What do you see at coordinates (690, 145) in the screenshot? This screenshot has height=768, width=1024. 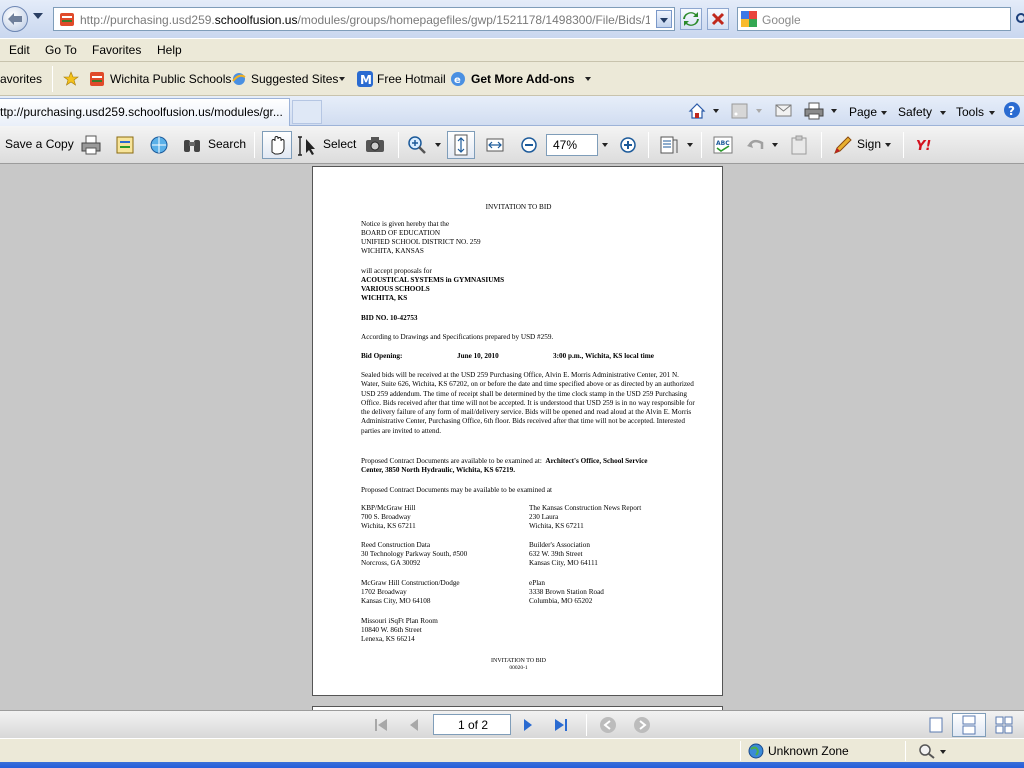 I see `page-display-dropdown-icon` at bounding box center [690, 145].